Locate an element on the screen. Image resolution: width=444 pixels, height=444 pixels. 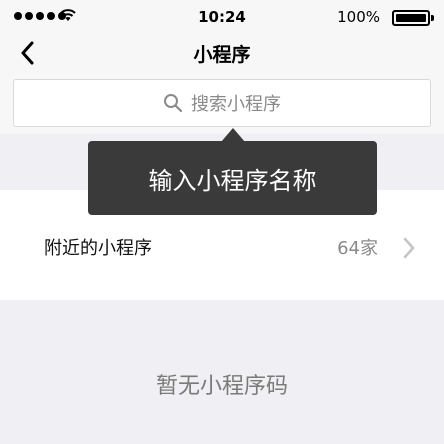
tooltip-text: 输入小程序名称 is located at coordinates (232, 180).